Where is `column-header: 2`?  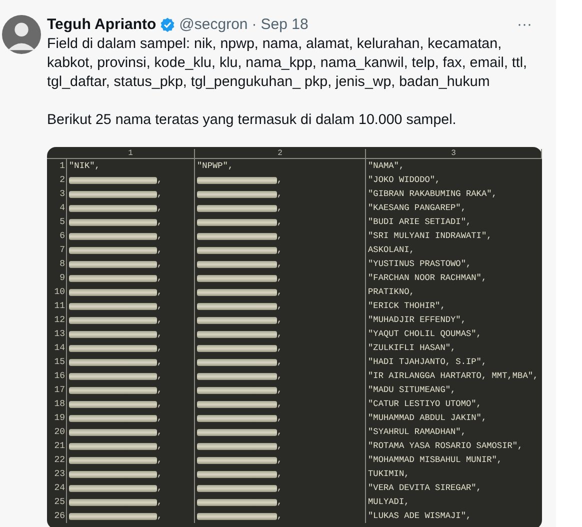 column-header: 2 is located at coordinates (280, 153).